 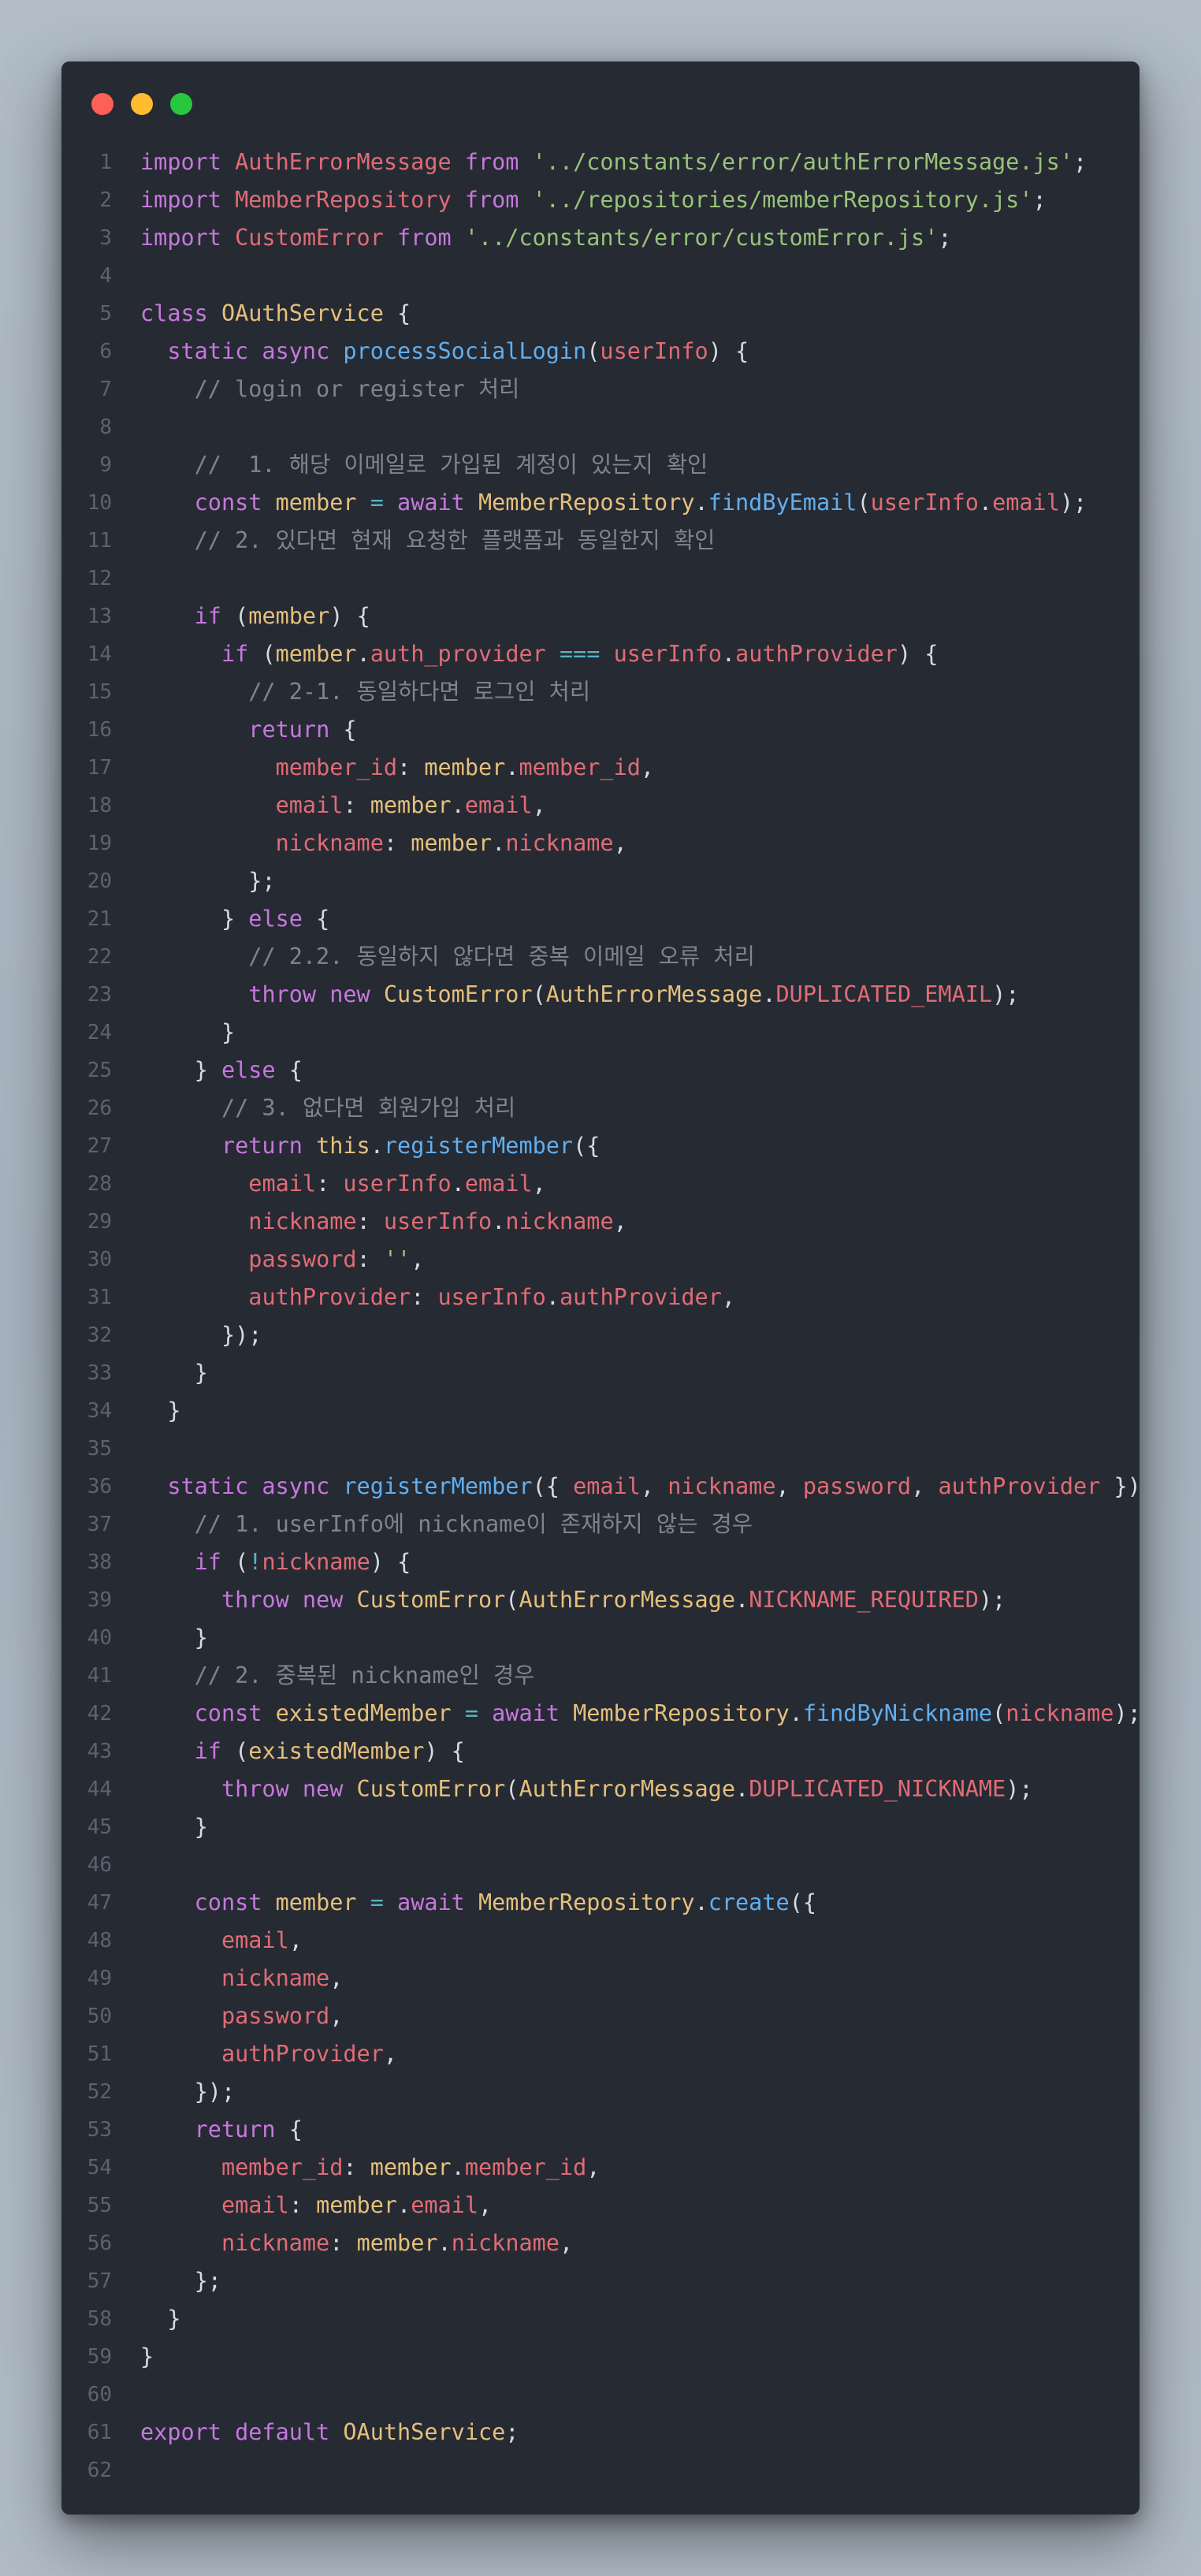 What do you see at coordinates (579, 654) in the screenshot?
I see `code-token: ===` at bounding box center [579, 654].